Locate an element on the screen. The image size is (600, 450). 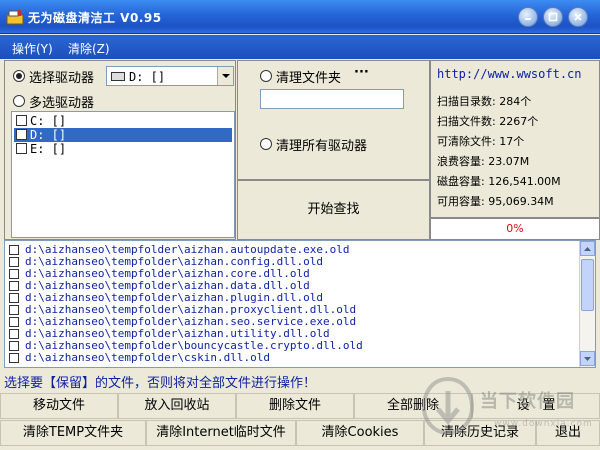
chevron-down-icon is located at coordinates (226, 76).